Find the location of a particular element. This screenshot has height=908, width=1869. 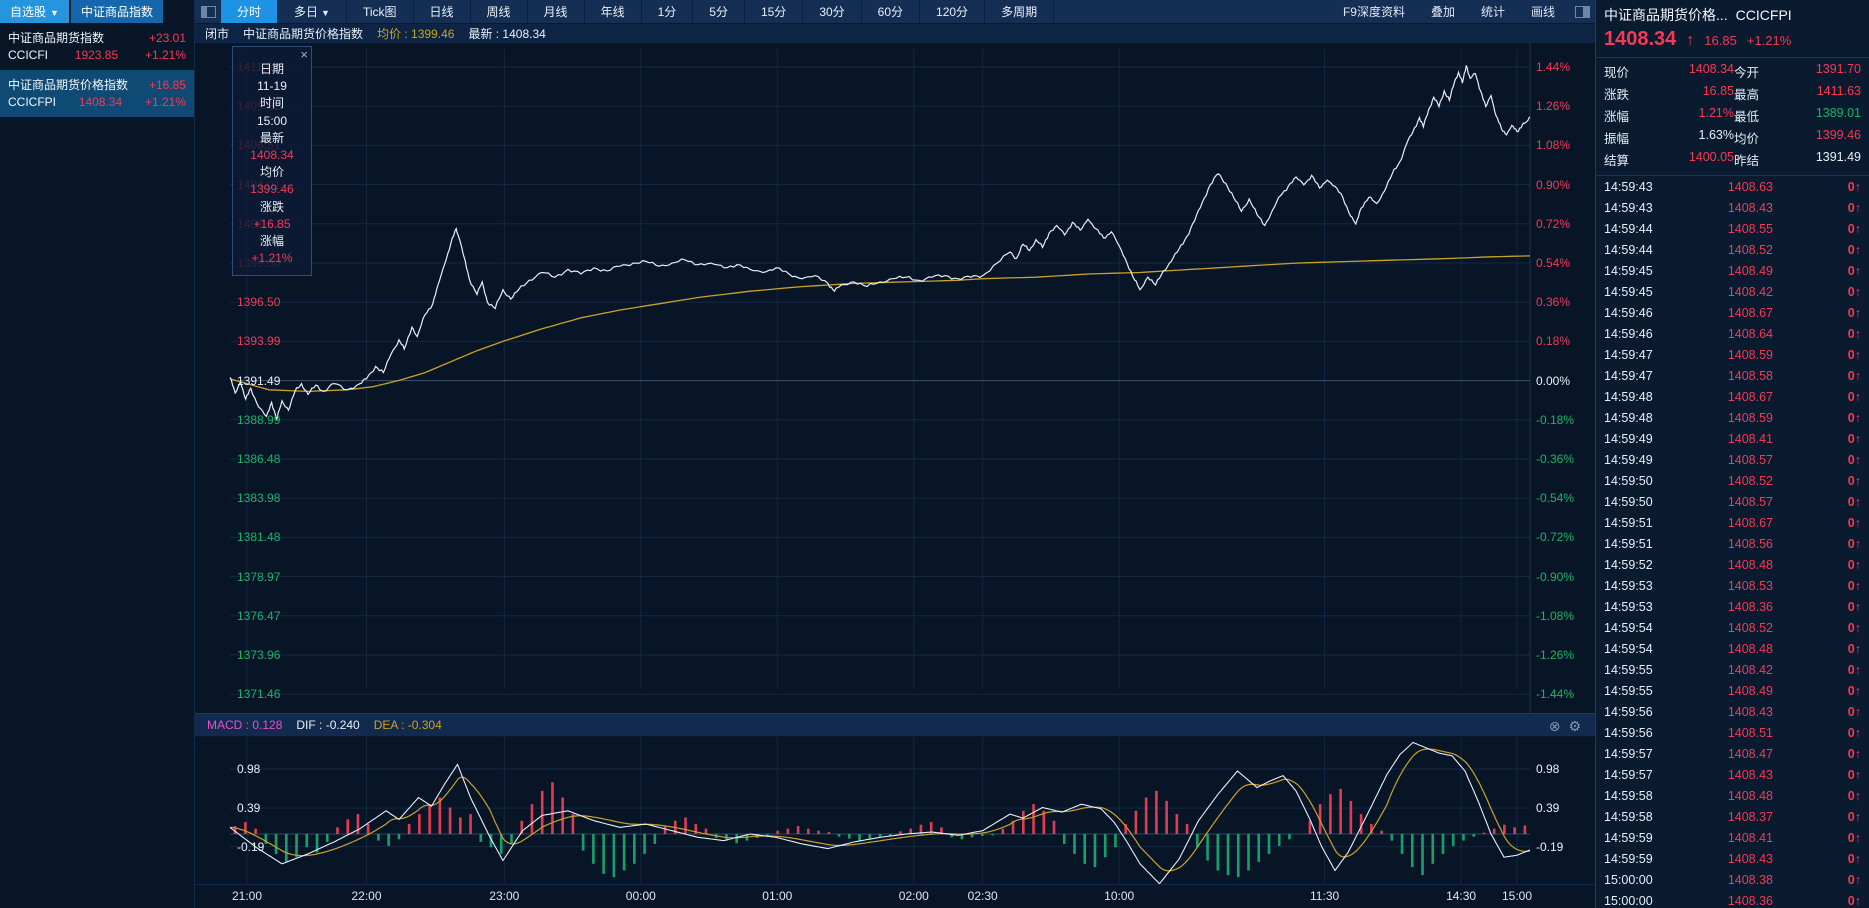

instrument-code: CCICFPI is located at coordinates (32, 102).